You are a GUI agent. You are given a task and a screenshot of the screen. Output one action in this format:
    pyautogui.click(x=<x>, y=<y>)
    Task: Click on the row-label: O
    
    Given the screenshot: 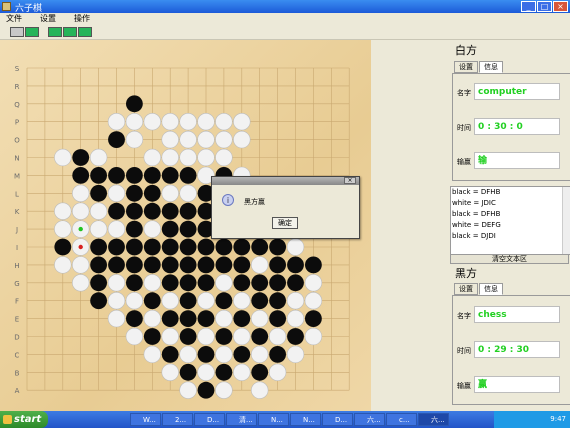 What is the action you would take?
    pyautogui.click(x=17, y=141)
    